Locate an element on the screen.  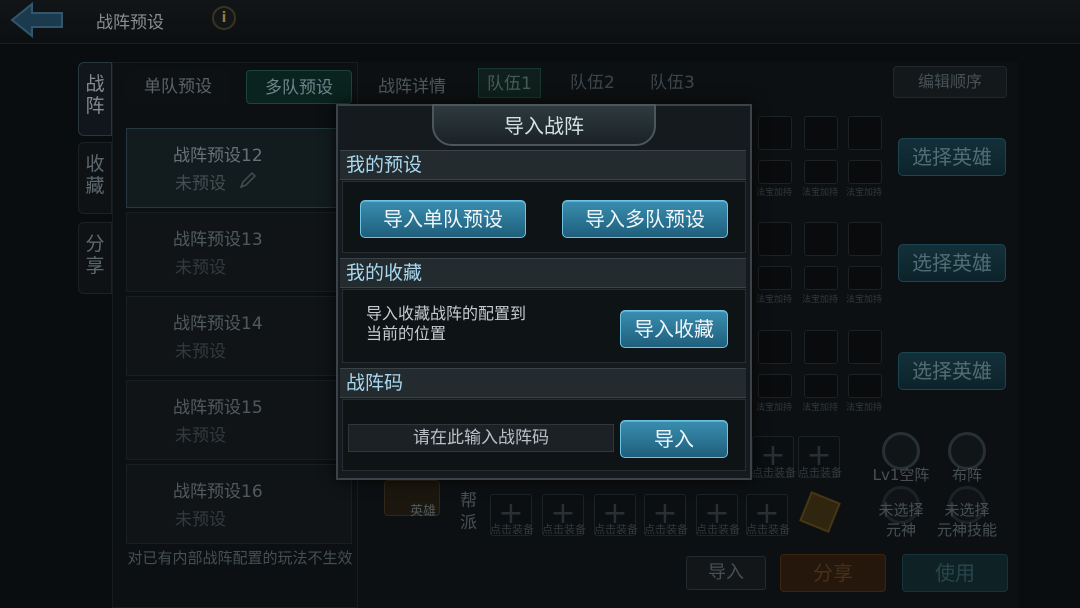
formation-code-input: 请在此输入战阵码 is located at coordinates (481, 438).